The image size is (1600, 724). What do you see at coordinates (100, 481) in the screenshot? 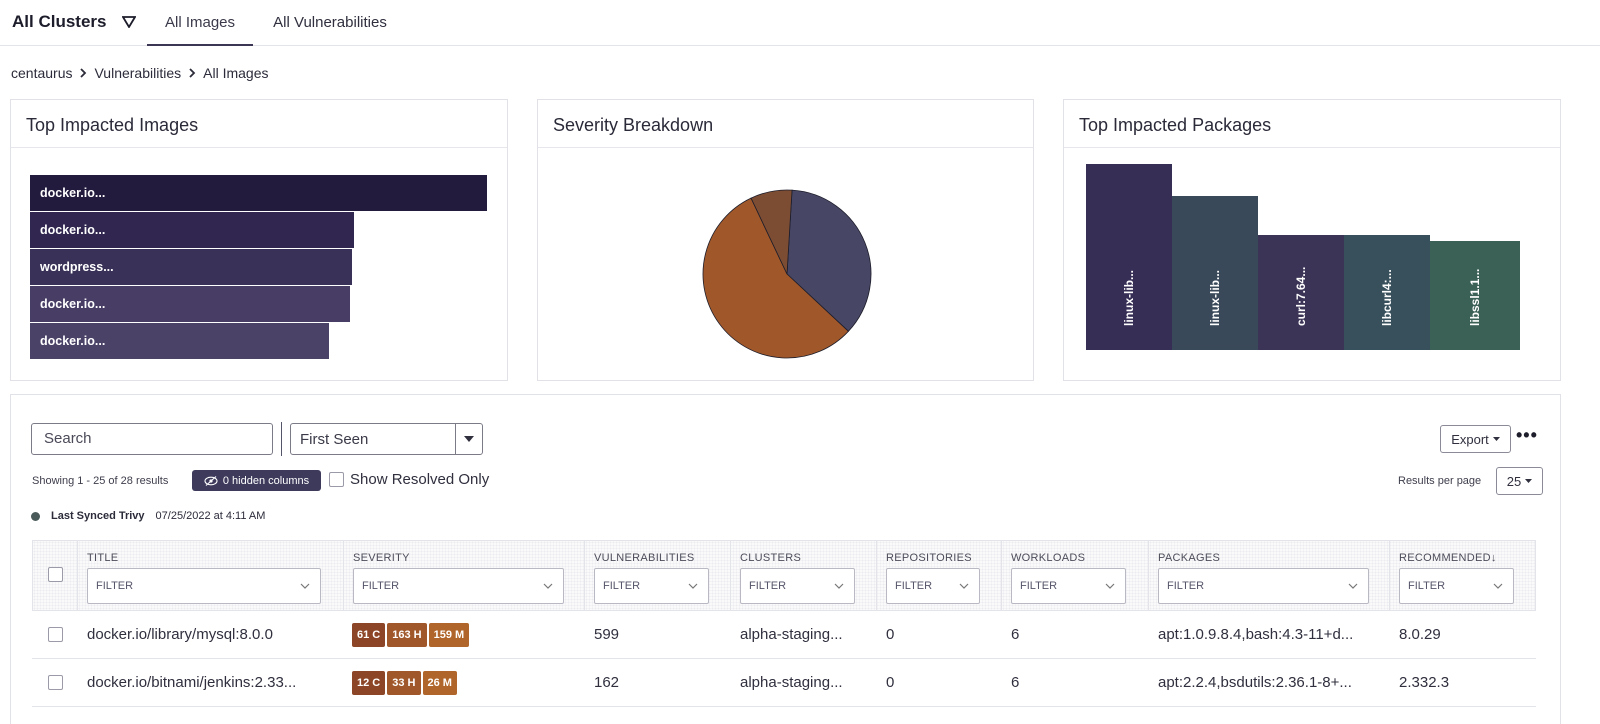
I see `results-count: Showing 1 - 25 of 28 results` at bounding box center [100, 481].